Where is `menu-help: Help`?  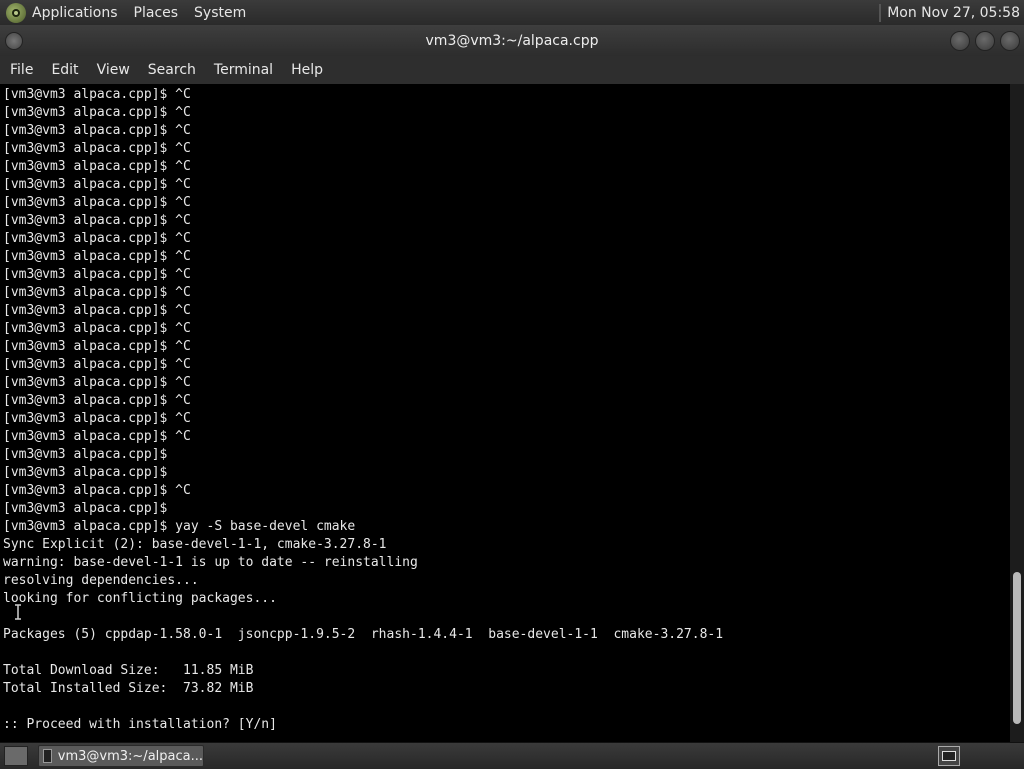 menu-help: Help is located at coordinates (307, 70).